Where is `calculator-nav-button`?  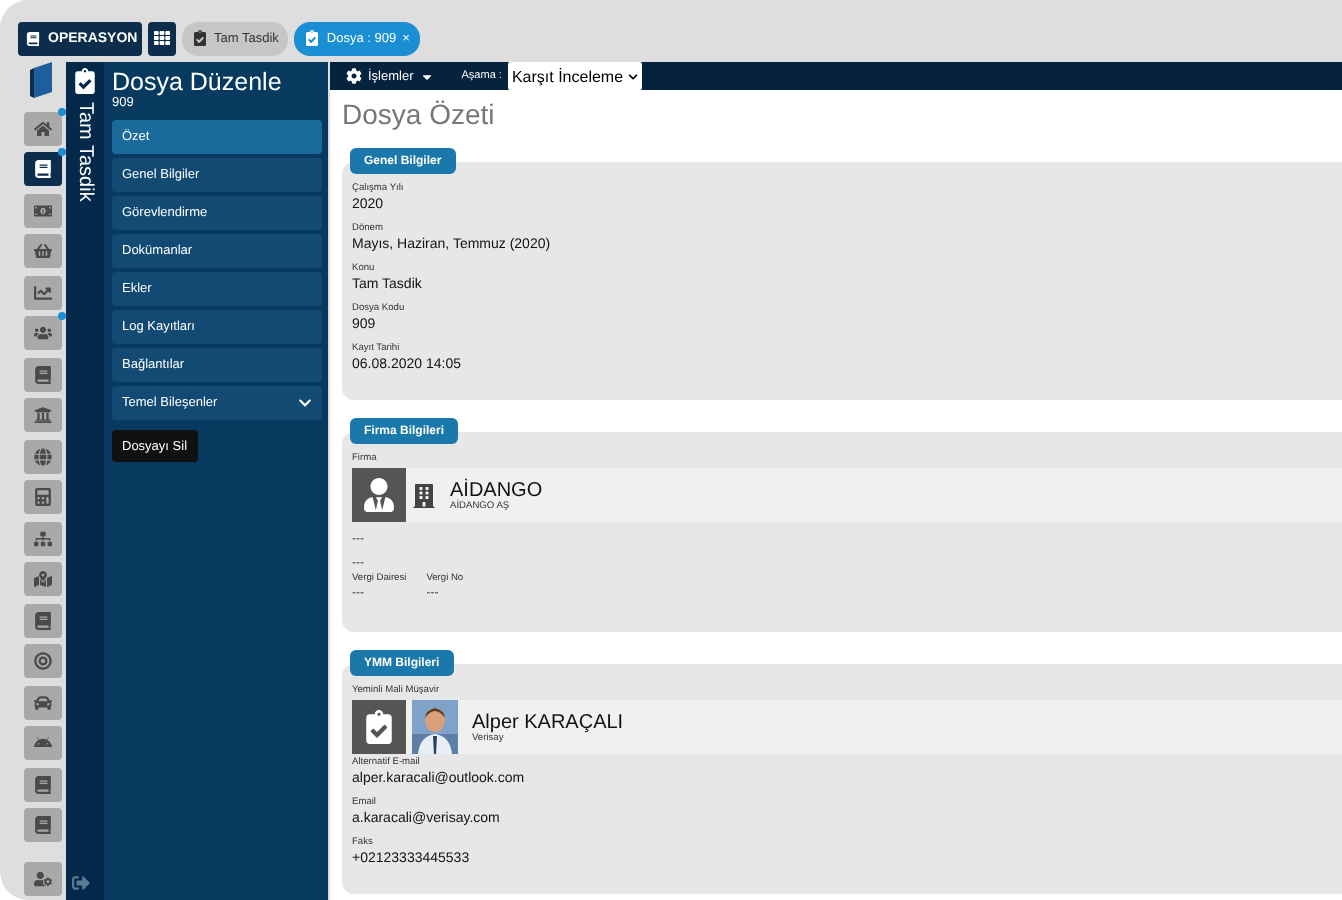 calculator-nav-button is located at coordinates (42, 497).